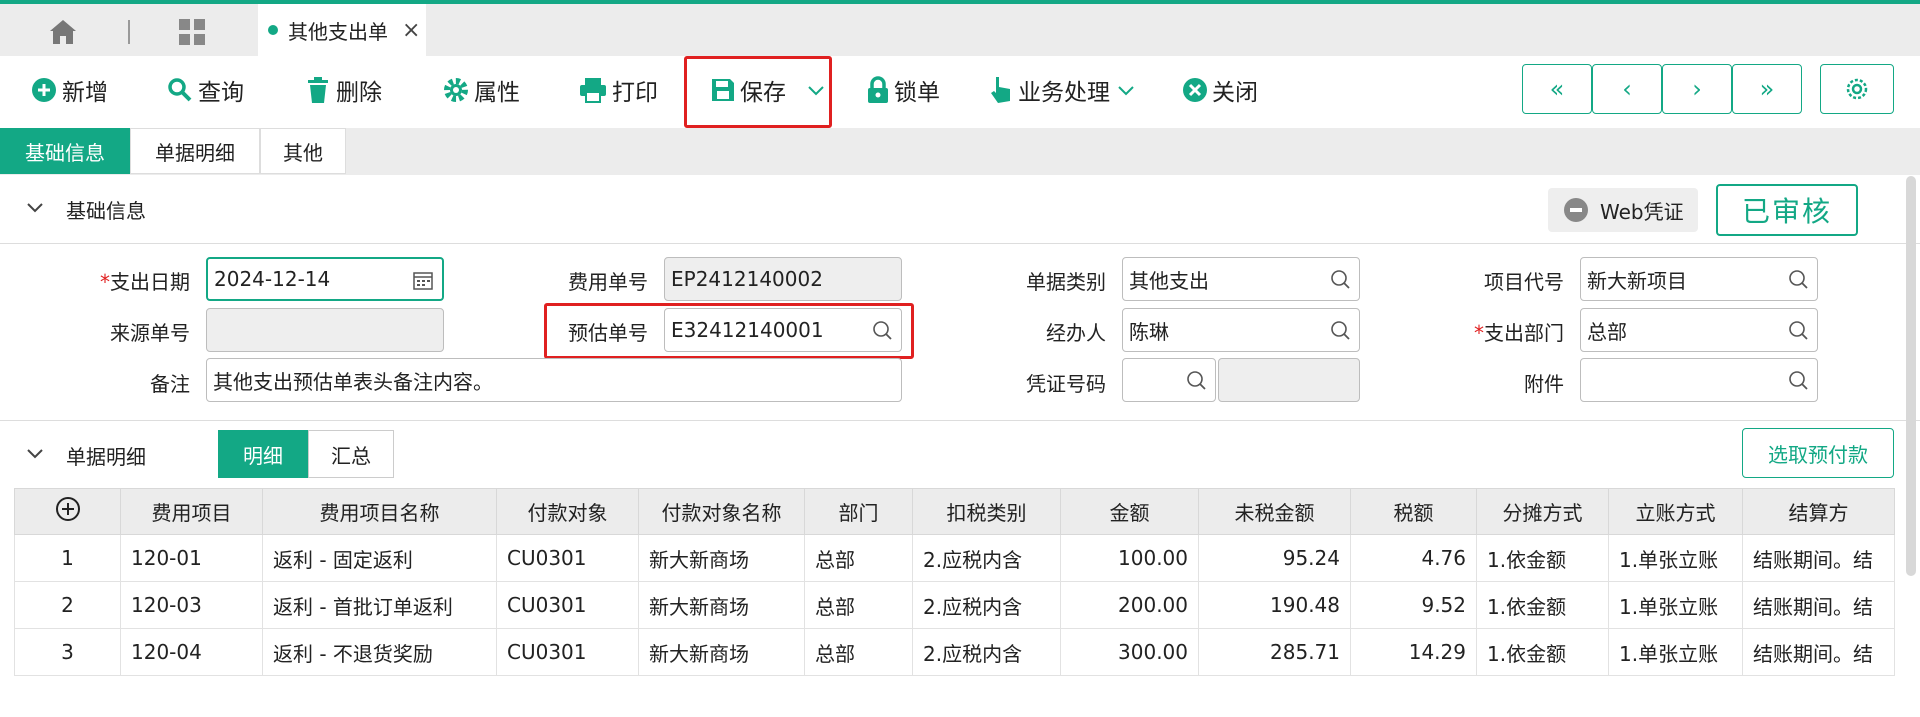 This screenshot has height=717, width=1920. I want to click on tab-doc-detail: 单据明细, so click(195, 151).